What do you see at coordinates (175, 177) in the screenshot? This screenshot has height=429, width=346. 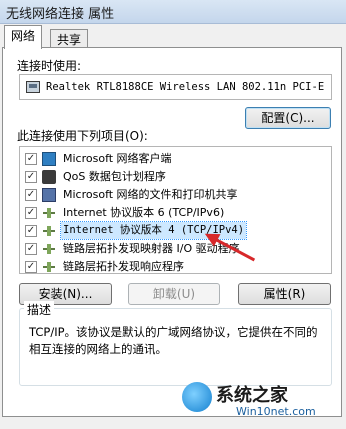 I see `list-item-qos: ✓ QoS 数据包计划程序` at bounding box center [175, 177].